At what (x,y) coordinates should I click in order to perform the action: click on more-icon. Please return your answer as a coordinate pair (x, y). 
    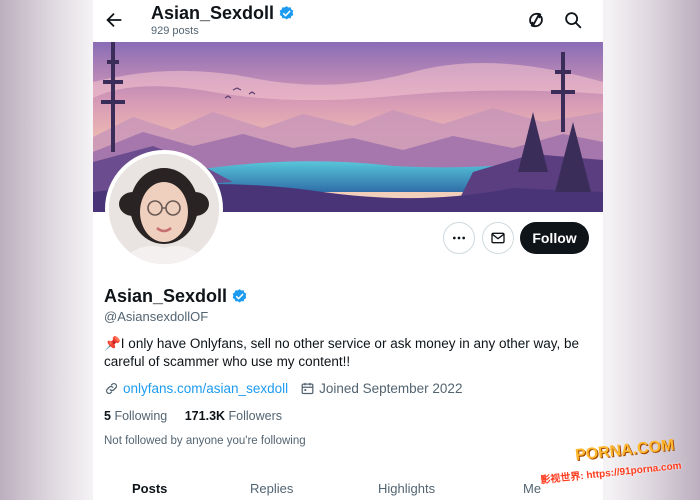
    Looking at the image, I should click on (459, 238).